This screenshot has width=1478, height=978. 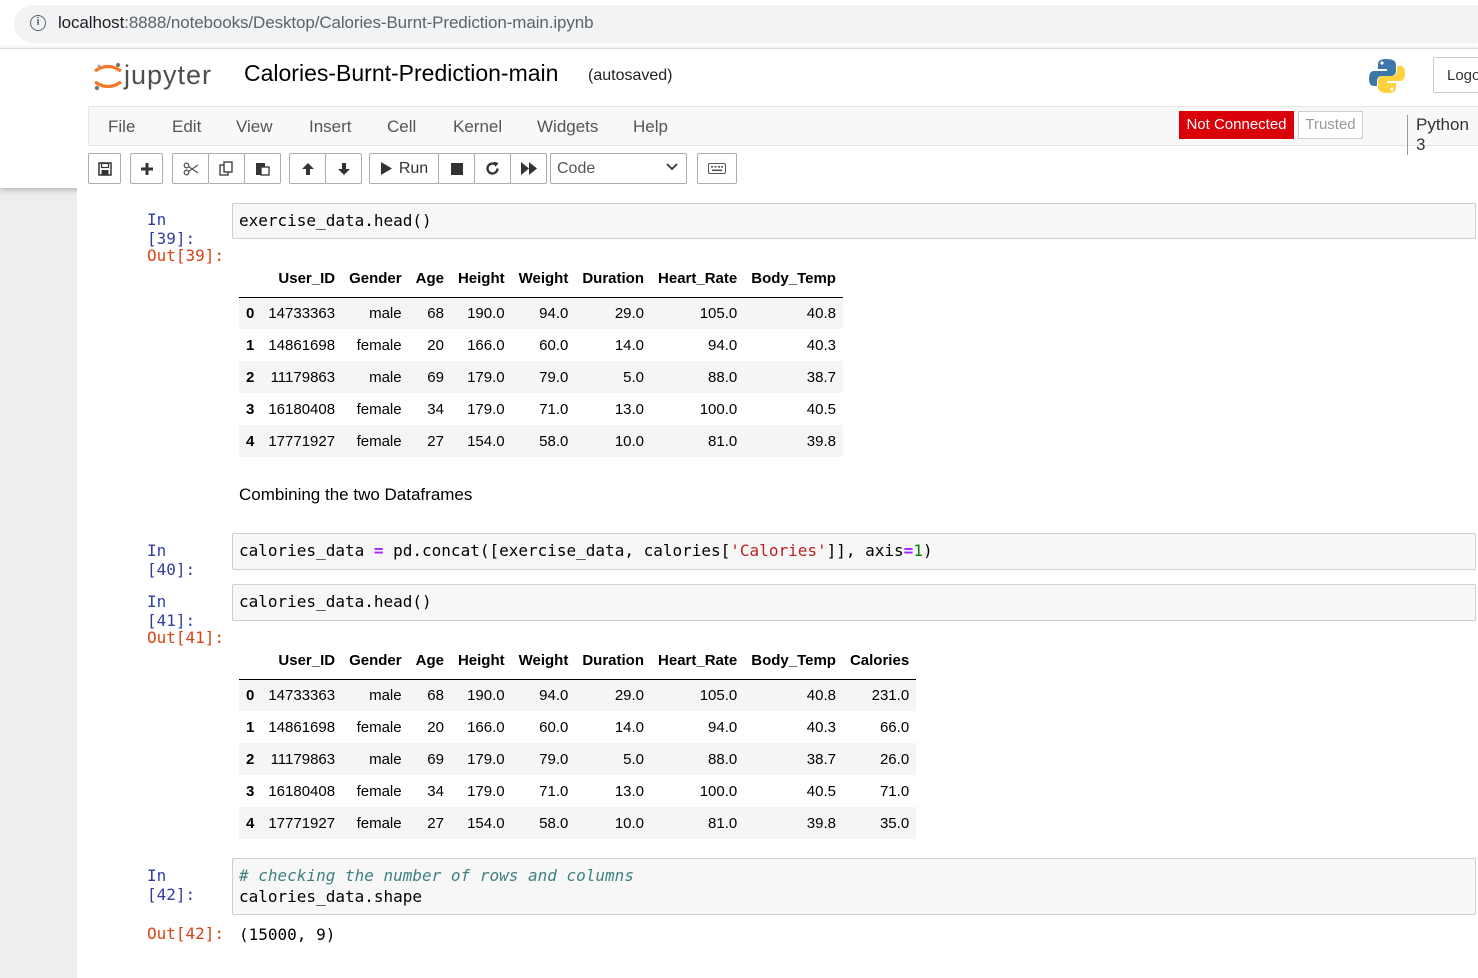 What do you see at coordinates (854, 221) in the screenshot?
I see `code-cell-39: exercise_data.head()` at bounding box center [854, 221].